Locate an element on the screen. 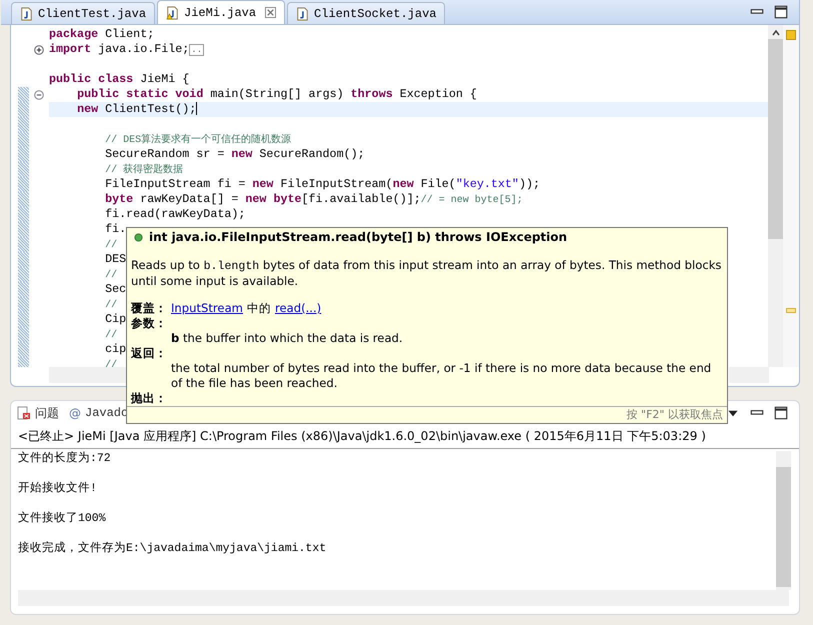  code-line: fi. is located at coordinates (115, 229).